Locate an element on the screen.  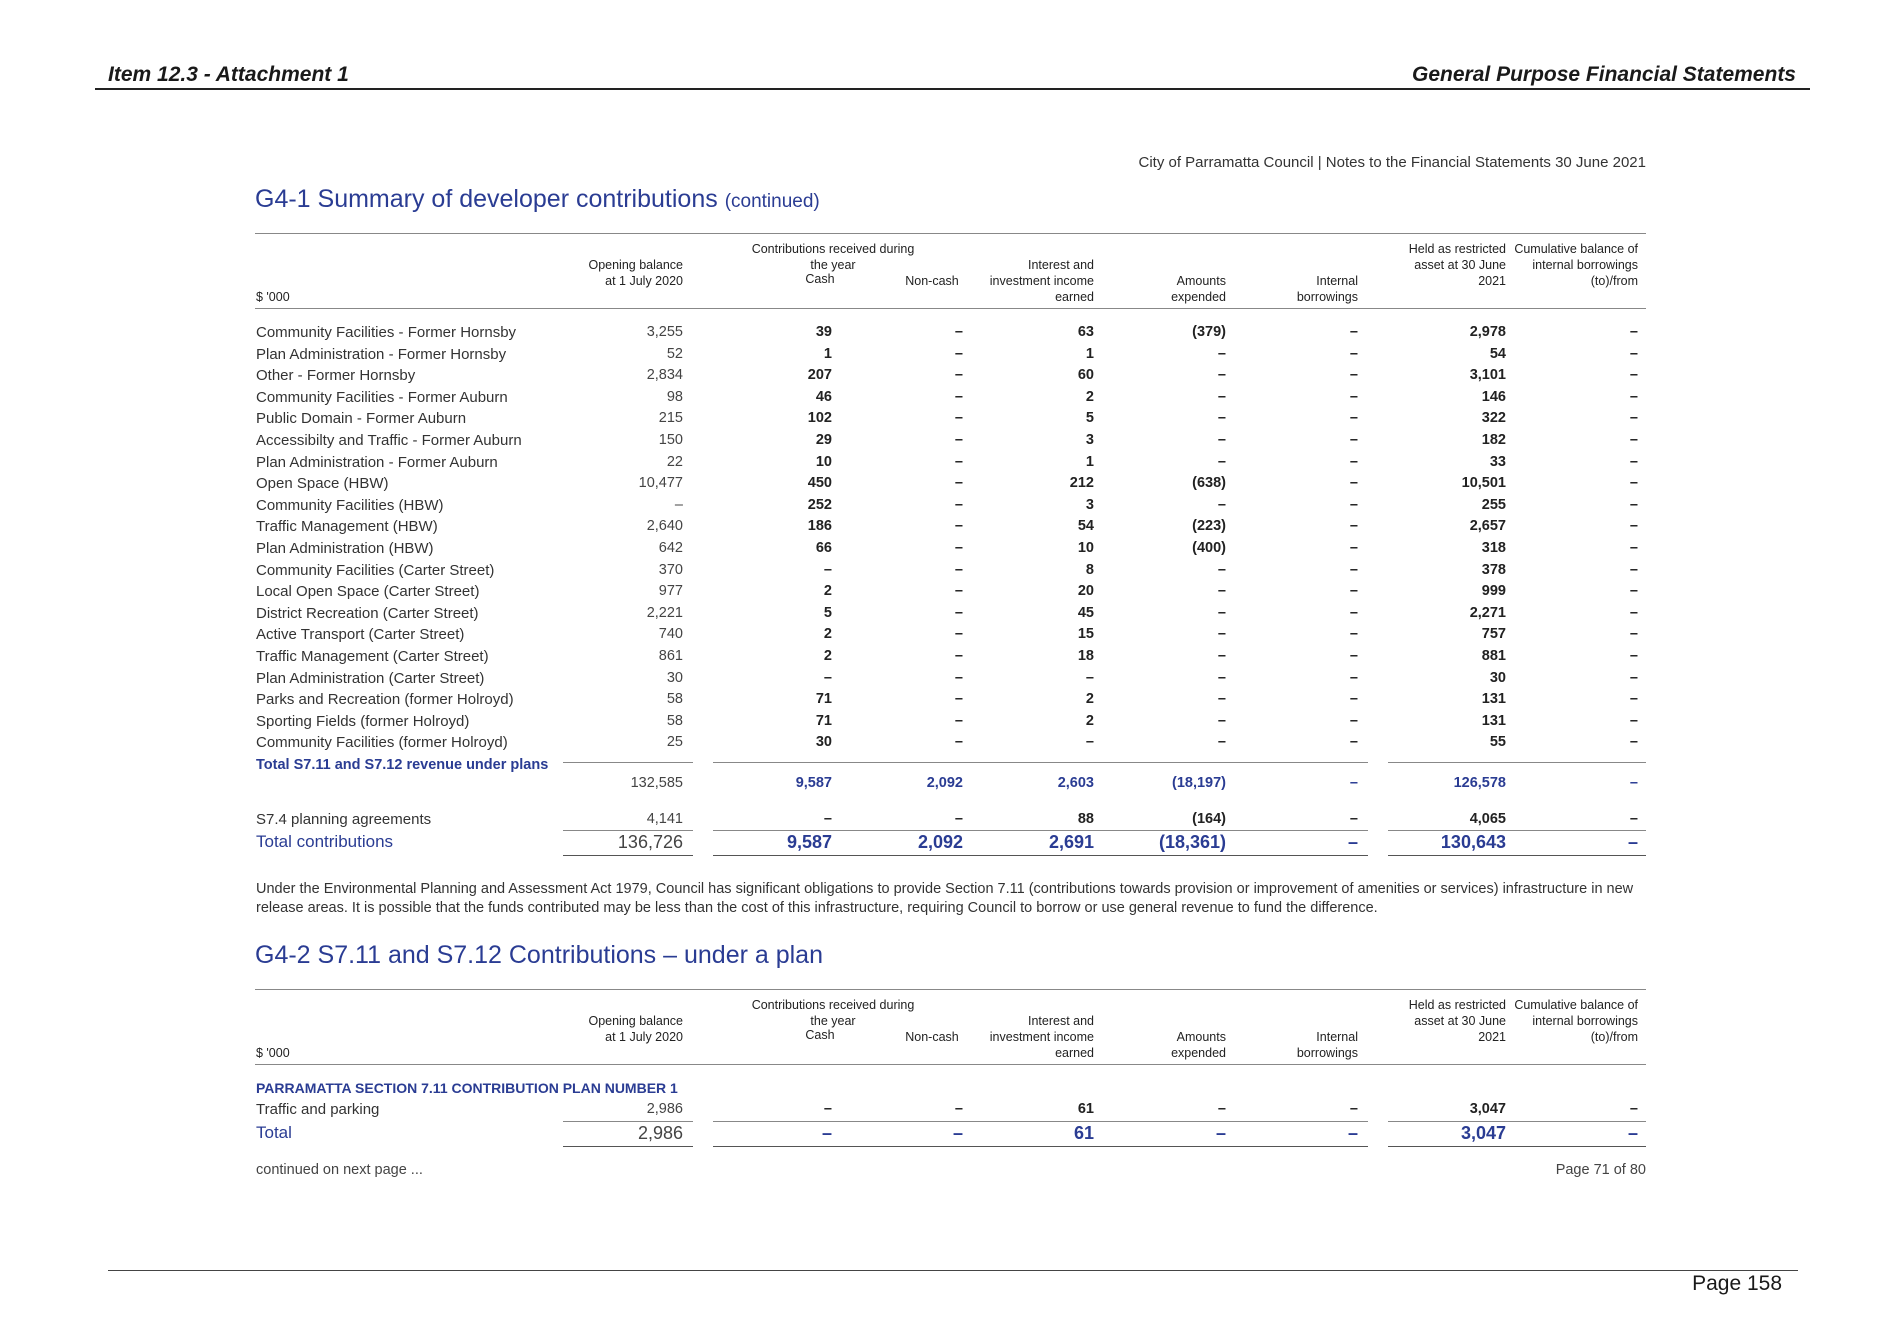
data-row-held: 30 is located at coordinates (1497, 678).